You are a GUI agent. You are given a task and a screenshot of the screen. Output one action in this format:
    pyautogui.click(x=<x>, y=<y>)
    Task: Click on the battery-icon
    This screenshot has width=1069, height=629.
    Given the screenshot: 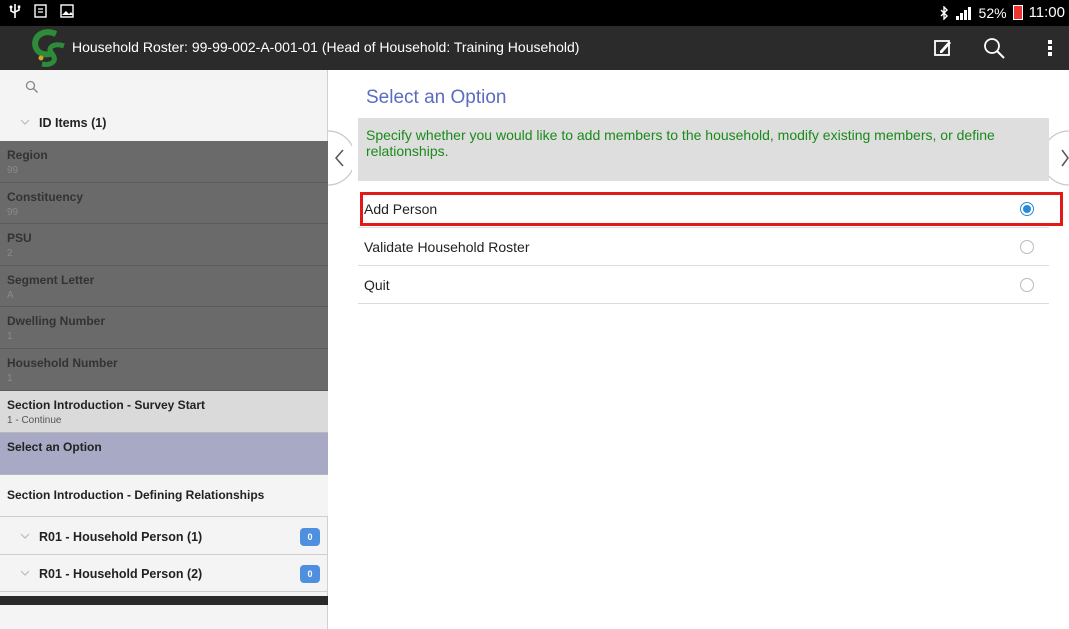 What is the action you would take?
    pyautogui.click(x=1017, y=12)
    